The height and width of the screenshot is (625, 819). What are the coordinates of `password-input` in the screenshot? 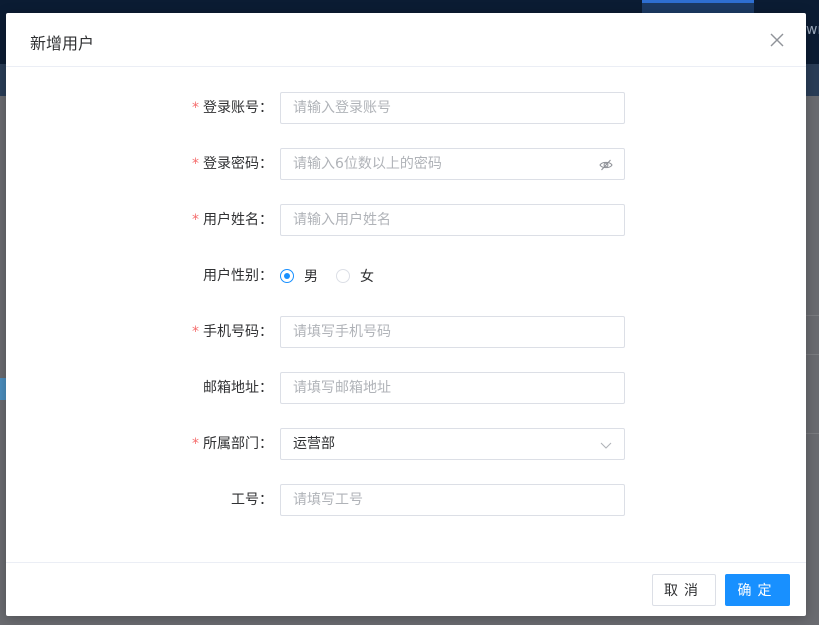 It's located at (452, 164).